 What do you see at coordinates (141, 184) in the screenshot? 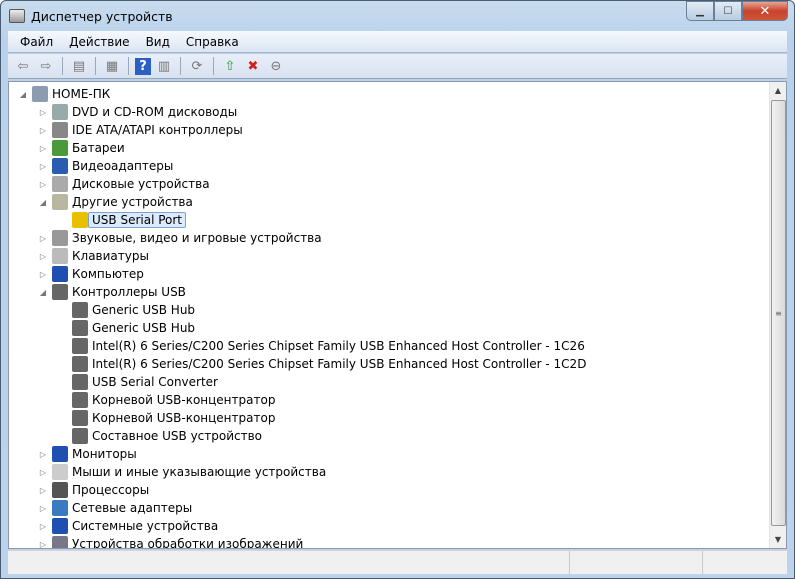
I see `tree-item-label: Дисковые устройства` at bounding box center [141, 184].